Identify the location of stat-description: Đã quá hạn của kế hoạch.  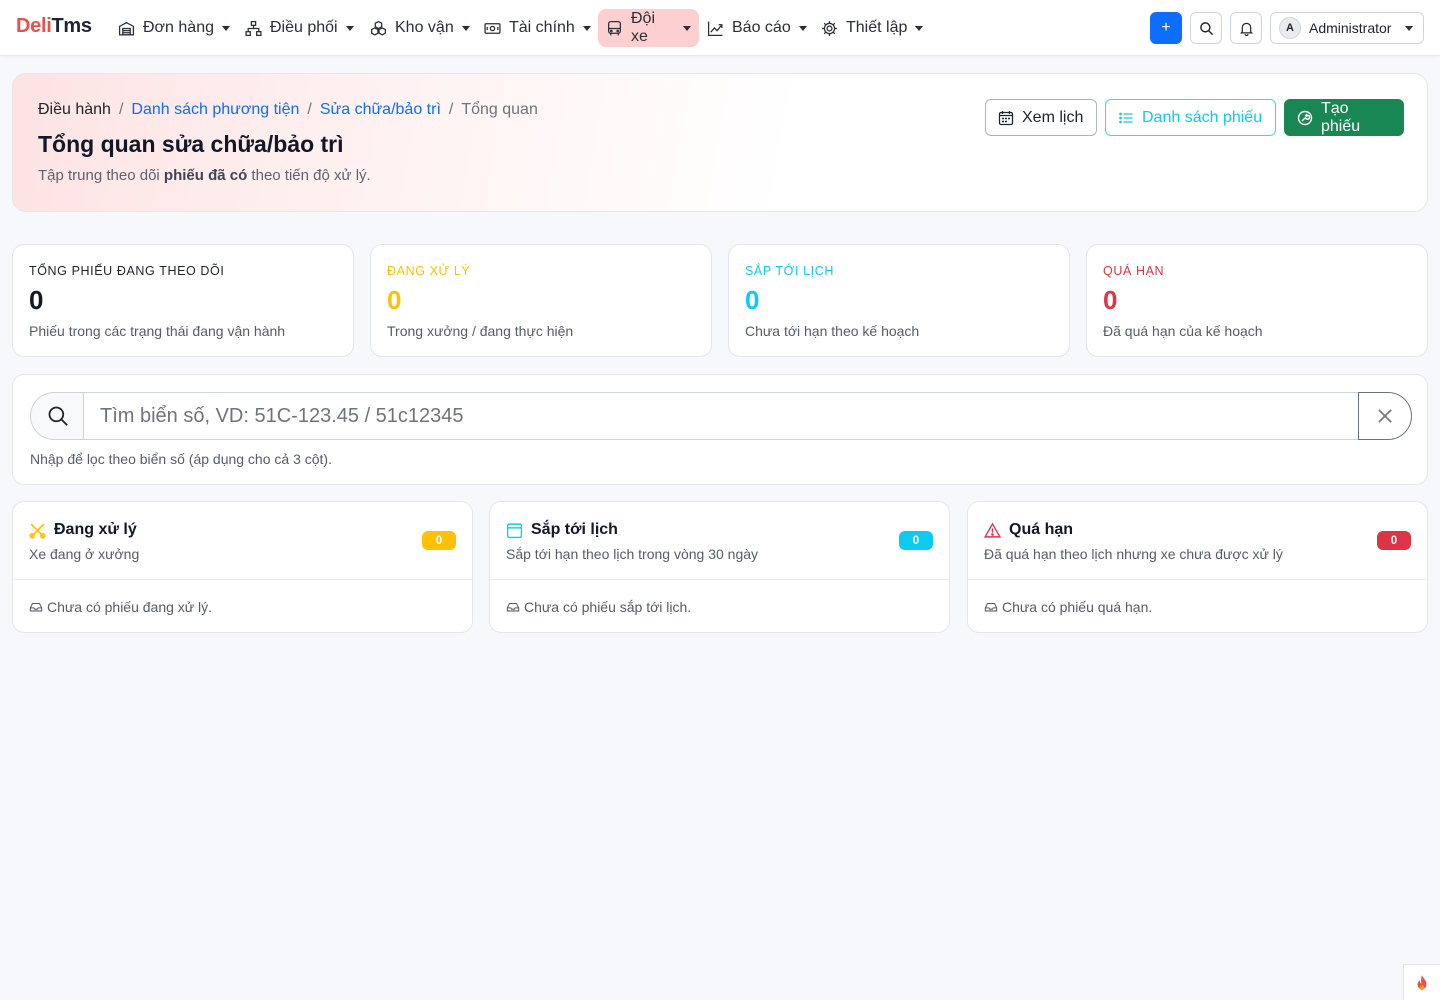
(1183, 331).